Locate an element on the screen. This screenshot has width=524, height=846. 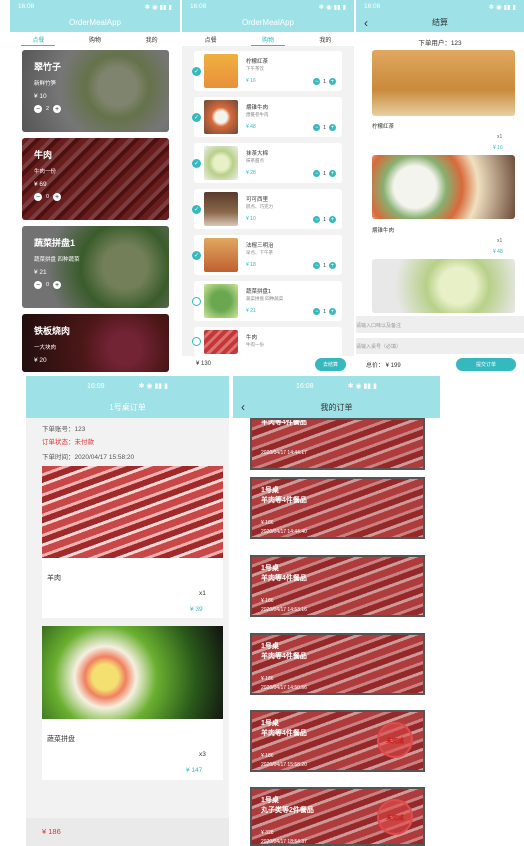
table-input: 请输入桌号（必填） is located at coordinates (440, 346).